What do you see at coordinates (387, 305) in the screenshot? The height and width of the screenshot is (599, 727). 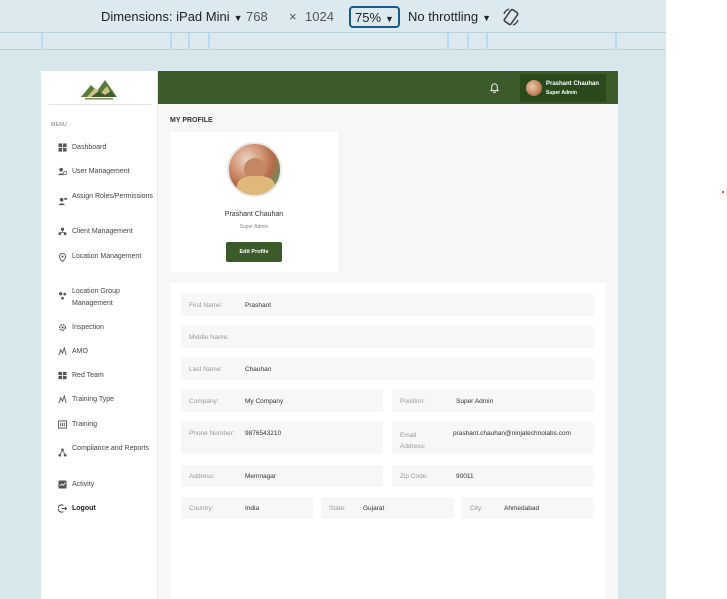 I see `first-name-field: First Name: Prashant` at bounding box center [387, 305].